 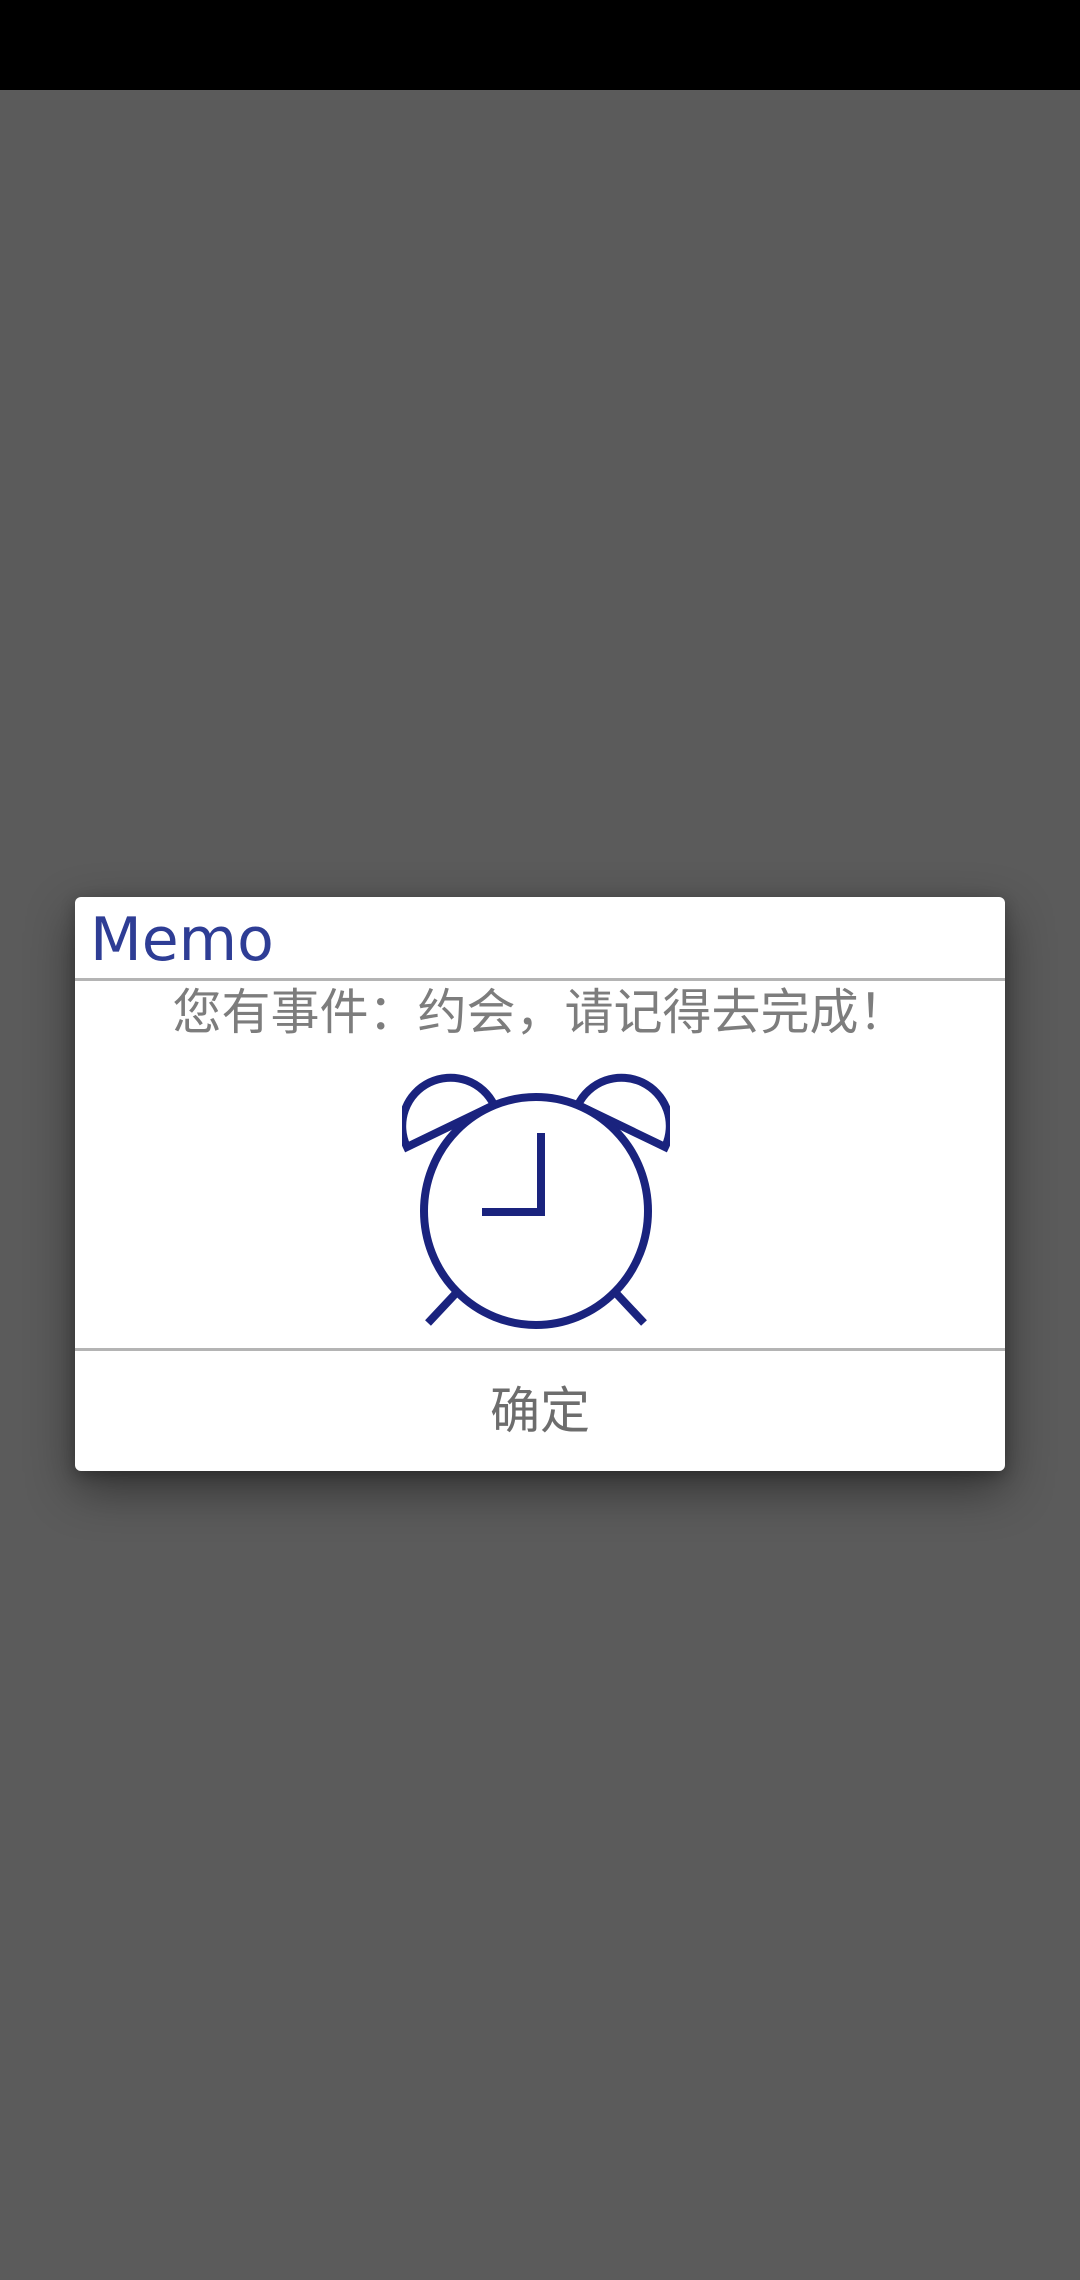 I want to click on confirm-button: 确定, so click(x=540, y=1411).